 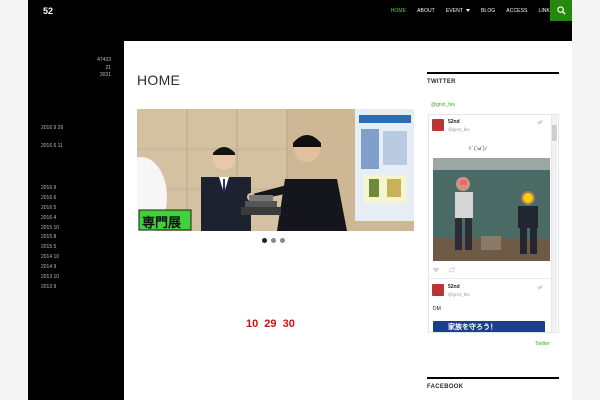 What do you see at coordinates (426, 11) in the screenshot?
I see `nav-item-about: ABOUT` at bounding box center [426, 11].